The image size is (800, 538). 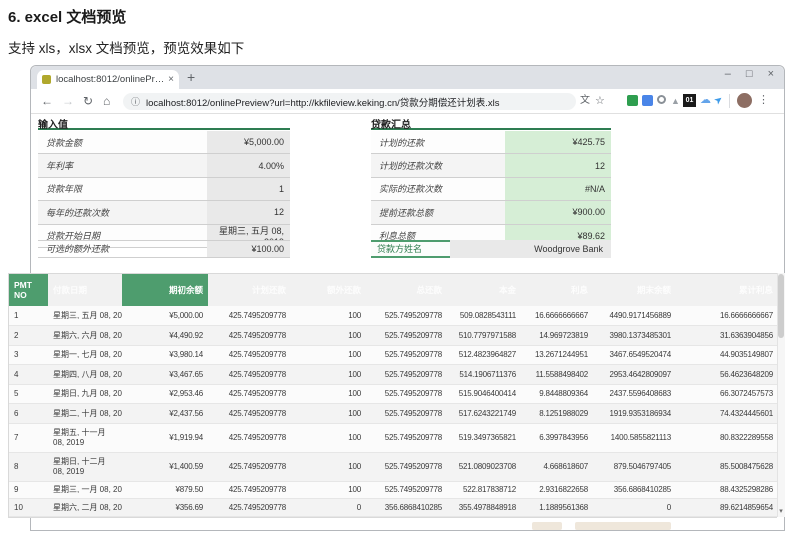 What do you see at coordinates (165, 467) in the screenshot?
I see `schedule-cell: ¥1,400.59` at bounding box center [165, 467].